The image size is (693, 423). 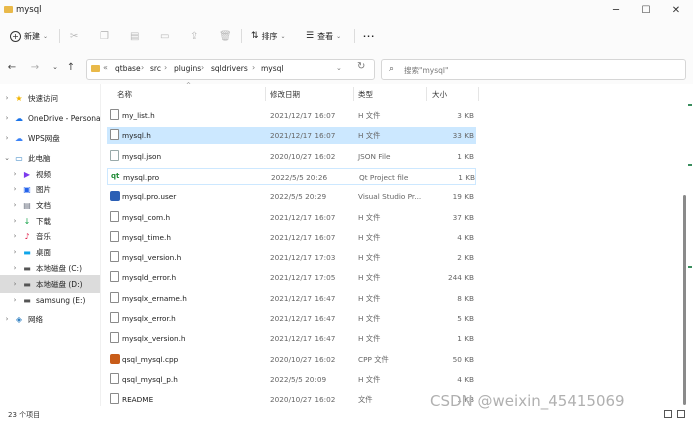 What do you see at coordinates (50, 138) in the screenshot?
I see `nav-item-2: › ☁ WPS网盘` at bounding box center [50, 138].